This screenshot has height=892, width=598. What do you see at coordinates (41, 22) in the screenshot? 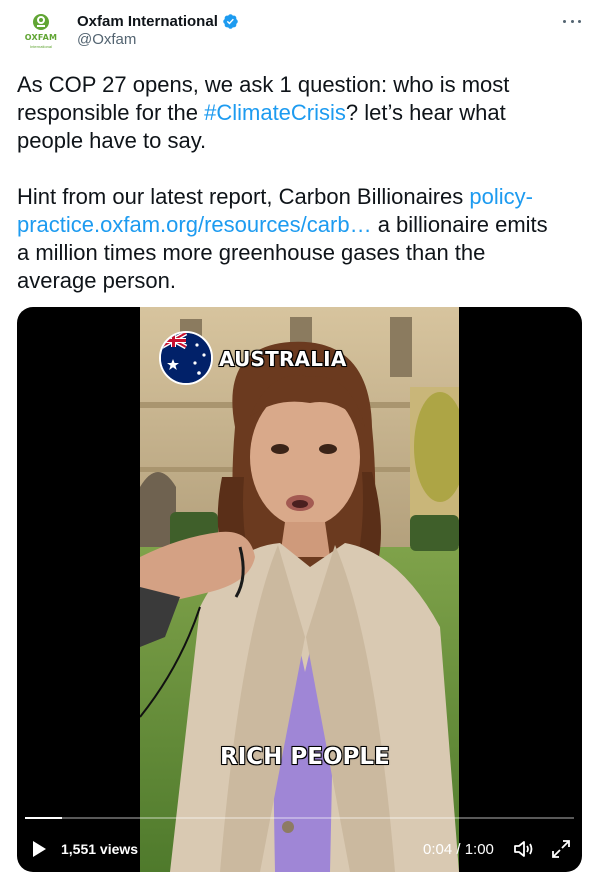
I see `oxfam-logo-icon` at bounding box center [41, 22].